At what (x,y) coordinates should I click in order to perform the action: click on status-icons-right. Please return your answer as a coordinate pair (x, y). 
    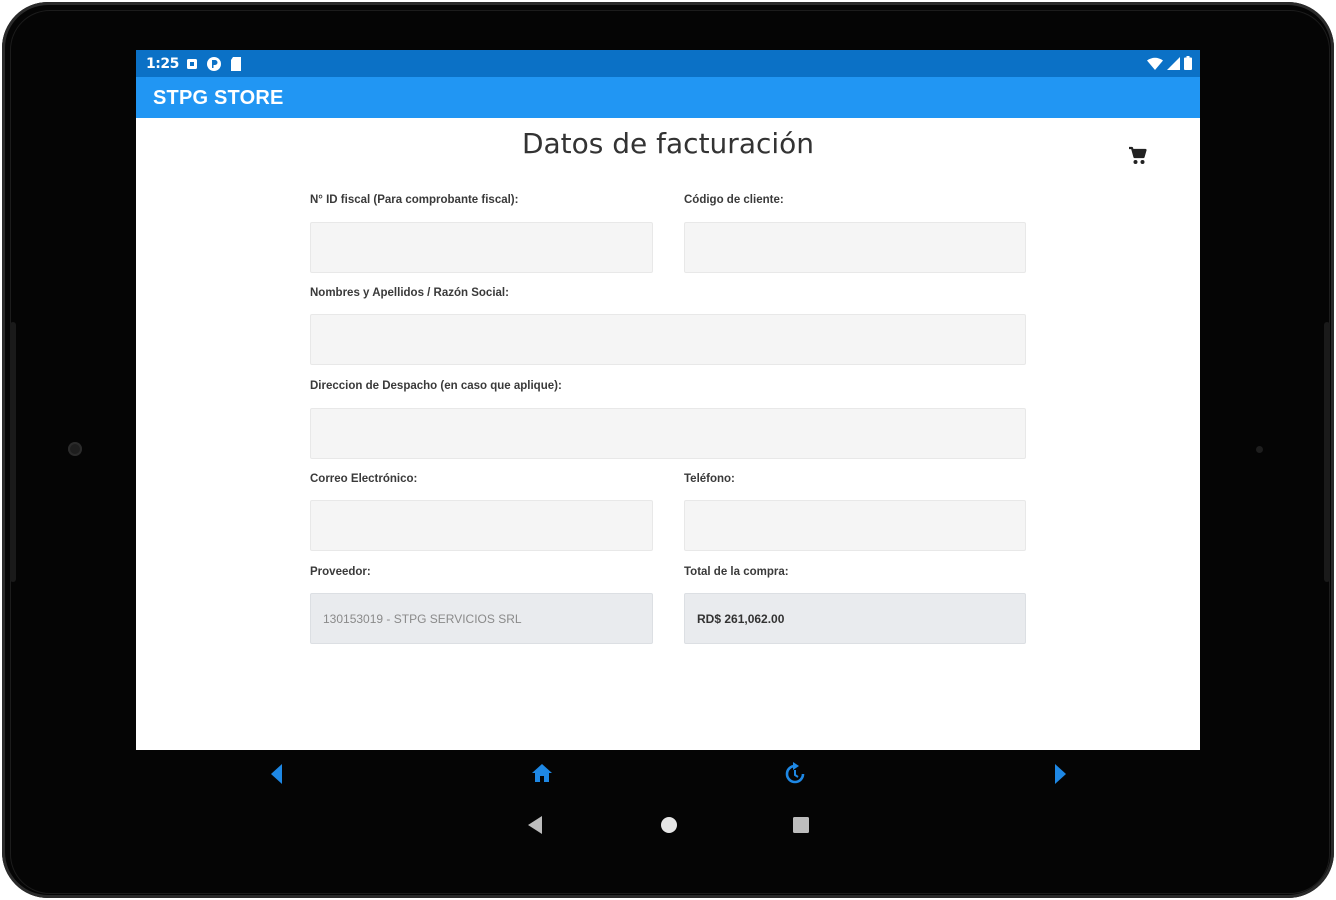
    Looking at the image, I should click on (1169, 63).